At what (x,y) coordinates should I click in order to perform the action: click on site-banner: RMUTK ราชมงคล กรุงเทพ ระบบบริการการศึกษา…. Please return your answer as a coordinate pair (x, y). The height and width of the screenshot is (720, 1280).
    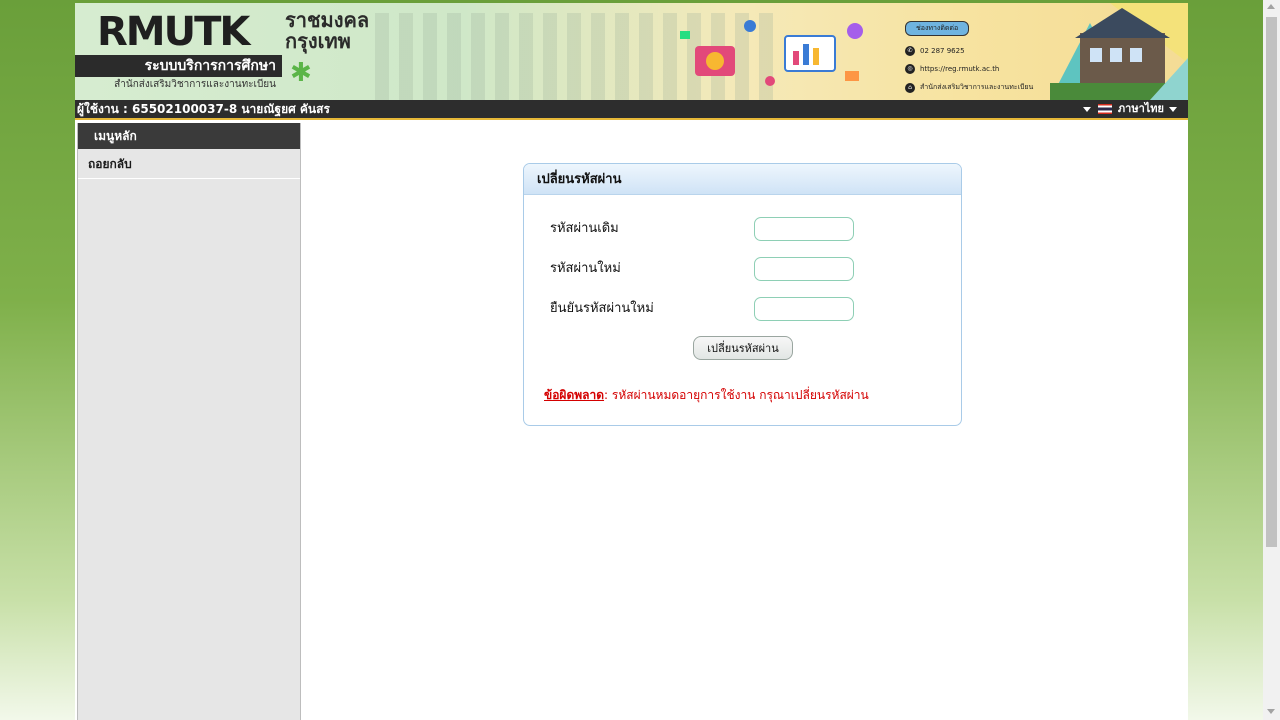
    Looking at the image, I should click on (631, 51).